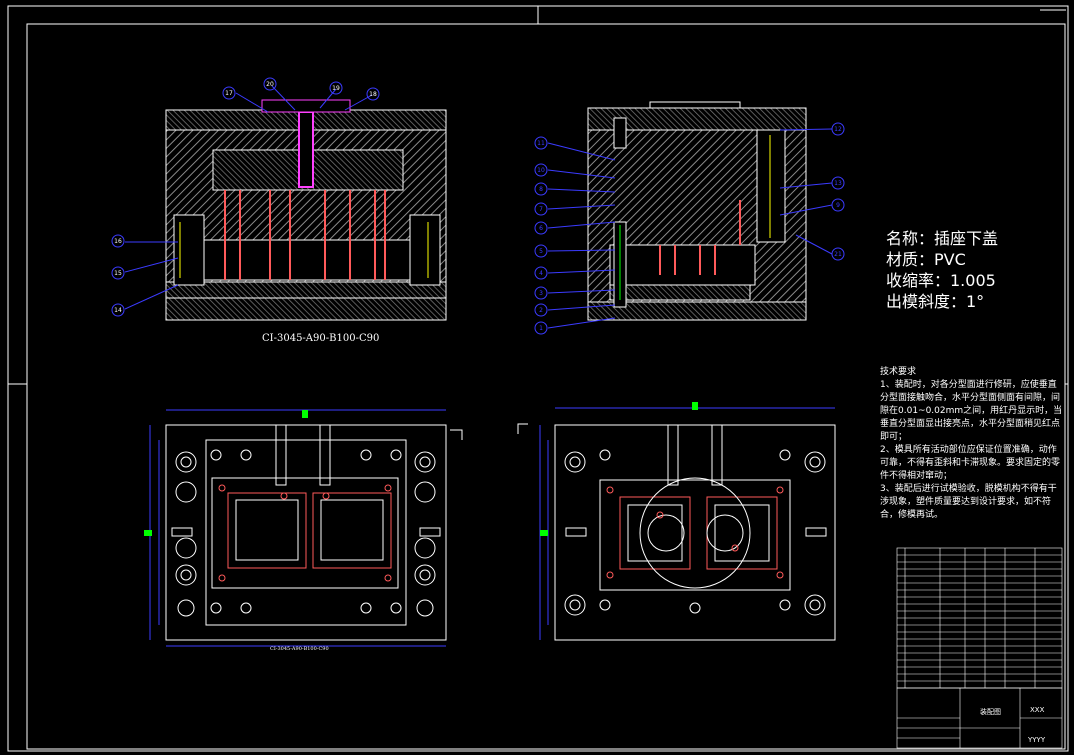 The width and height of the screenshot is (1074, 755). What do you see at coordinates (541, 328) in the screenshot?
I see `balloon-1: 1` at bounding box center [541, 328].